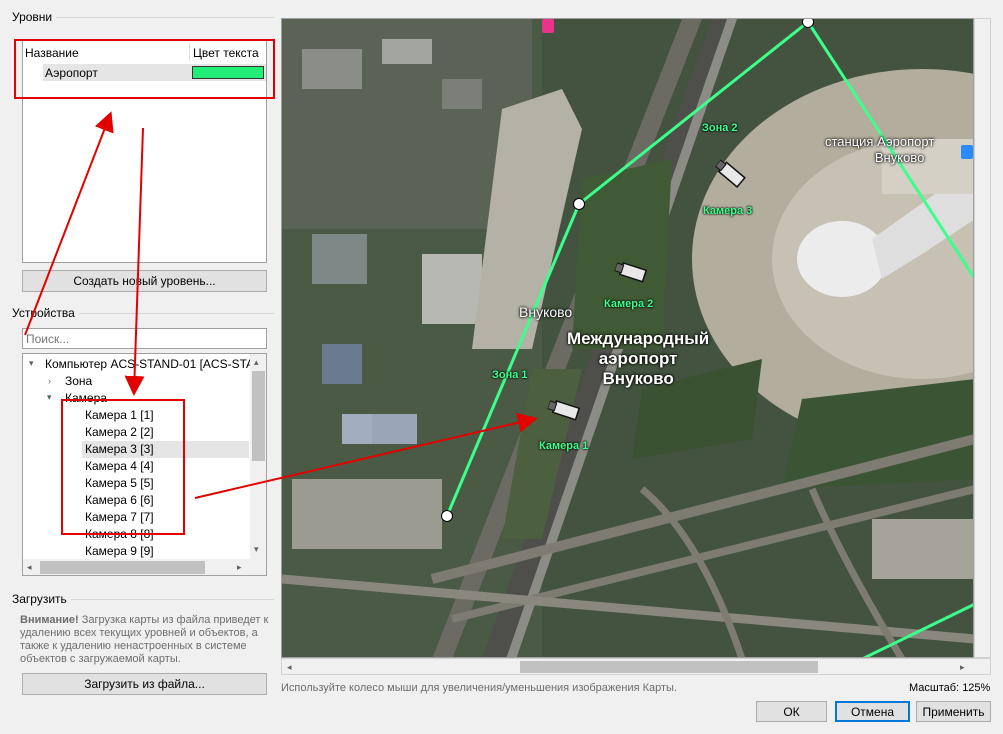  Describe the element at coordinates (720, 128) in the screenshot. I see `zone-label: Зона 2` at that location.